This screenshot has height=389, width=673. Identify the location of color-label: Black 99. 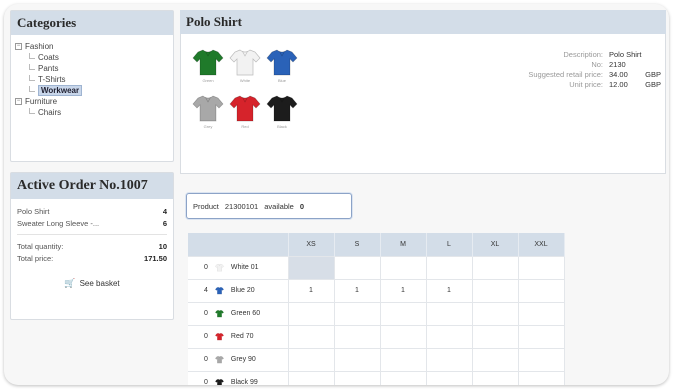
(244, 382).